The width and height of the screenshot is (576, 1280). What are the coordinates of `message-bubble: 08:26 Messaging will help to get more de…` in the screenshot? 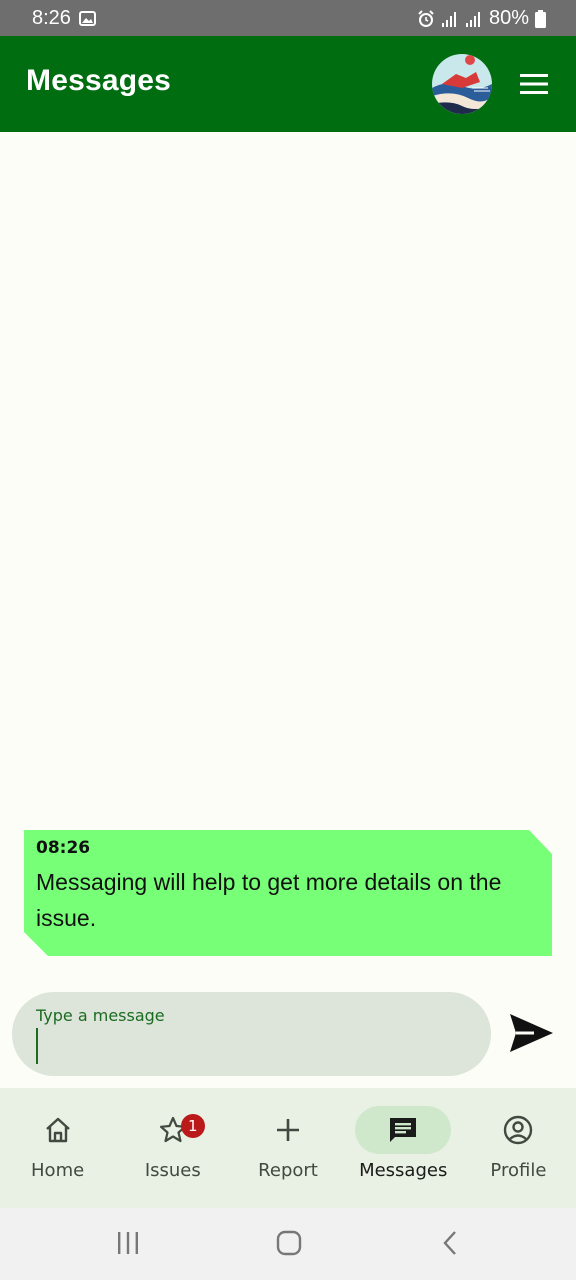 It's located at (288, 893).